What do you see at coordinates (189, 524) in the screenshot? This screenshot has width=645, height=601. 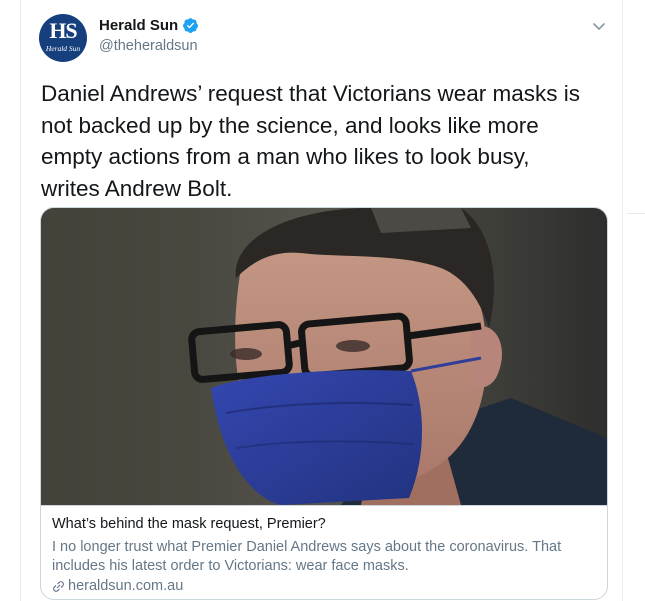 I see `card-title: What’s behind the mask request, Premier?` at bounding box center [189, 524].